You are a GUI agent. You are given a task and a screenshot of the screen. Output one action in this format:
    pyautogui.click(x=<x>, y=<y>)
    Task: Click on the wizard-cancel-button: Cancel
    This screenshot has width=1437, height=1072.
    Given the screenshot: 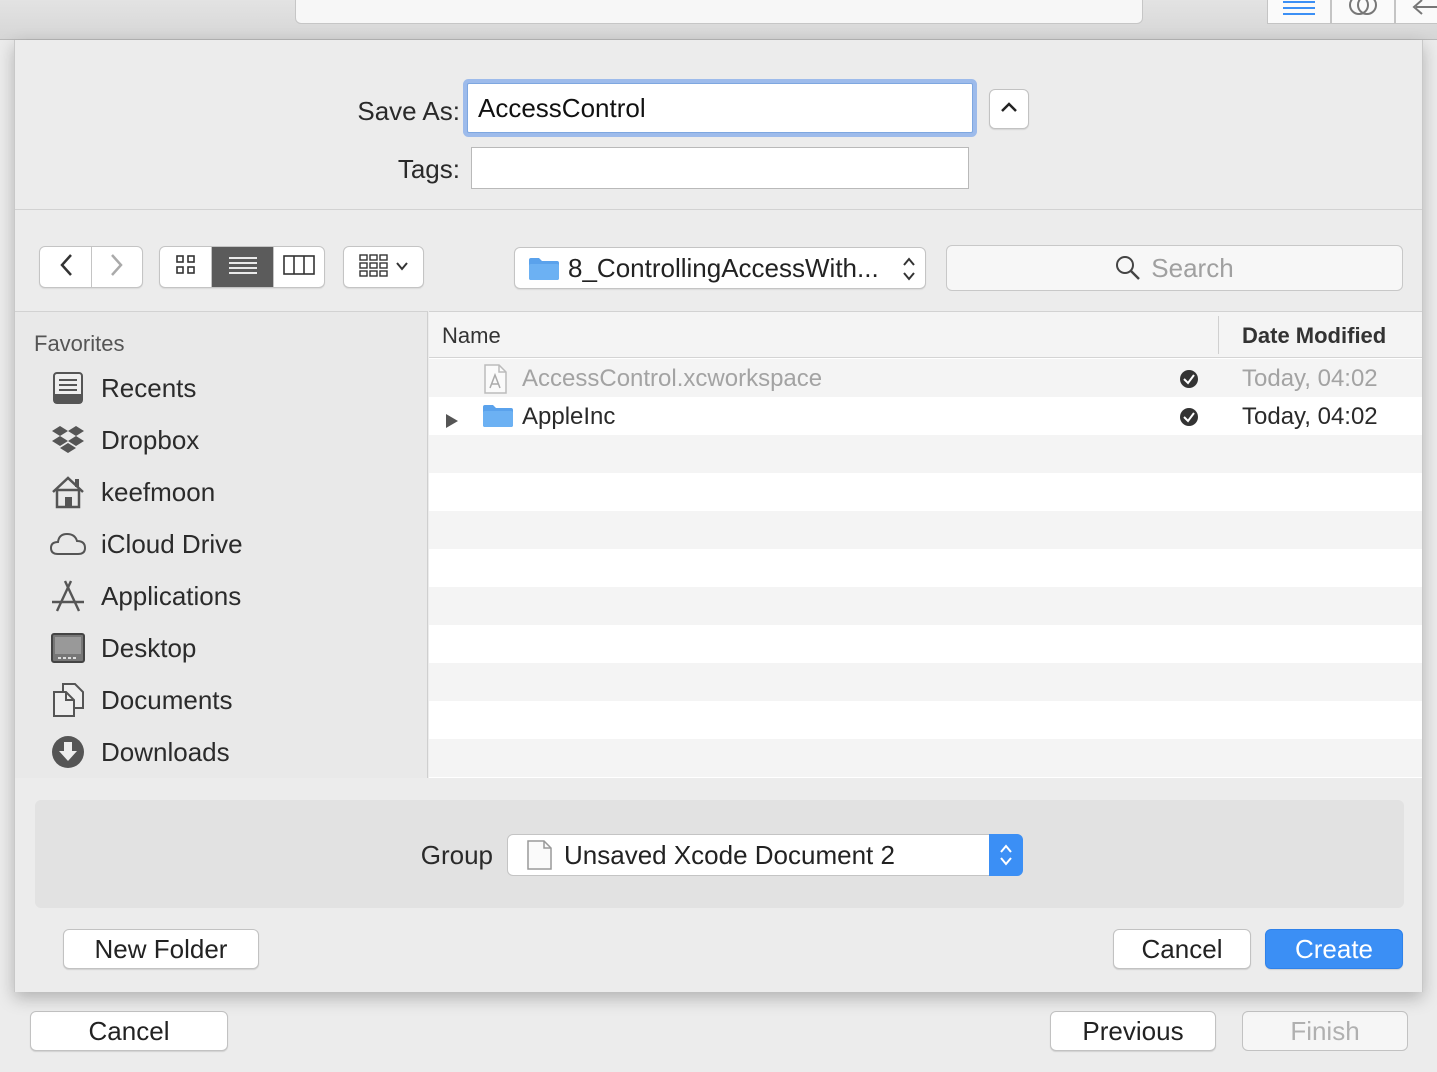 What is the action you would take?
    pyautogui.click(x=129, y=1031)
    